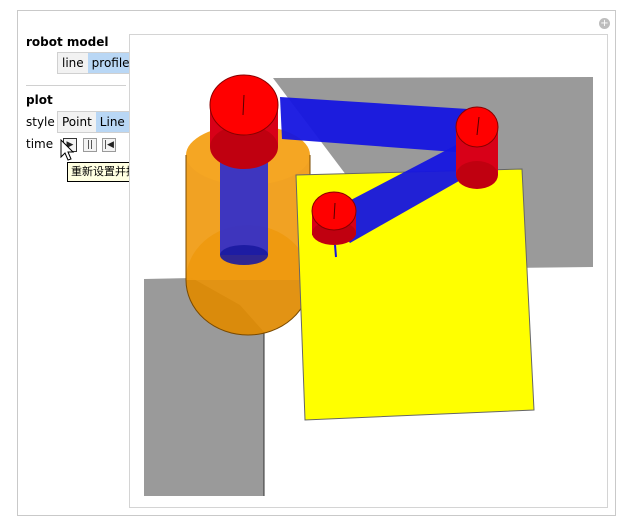  What do you see at coordinates (76, 85) in the screenshot?
I see `divider` at bounding box center [76, 85].